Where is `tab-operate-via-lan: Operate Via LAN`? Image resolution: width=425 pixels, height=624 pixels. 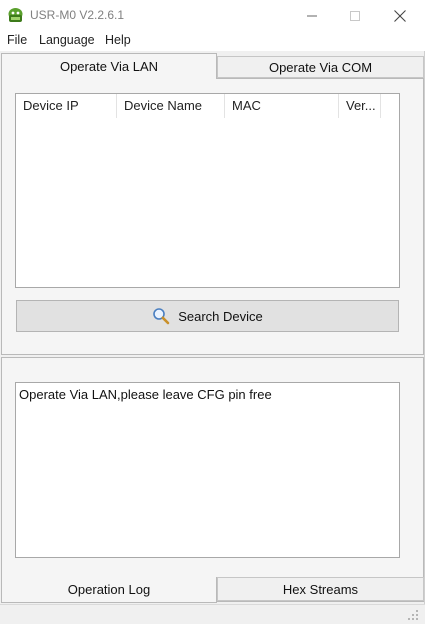
tab-operate-via-lan: Operate Via LAN is located at coordinates (109, 66).